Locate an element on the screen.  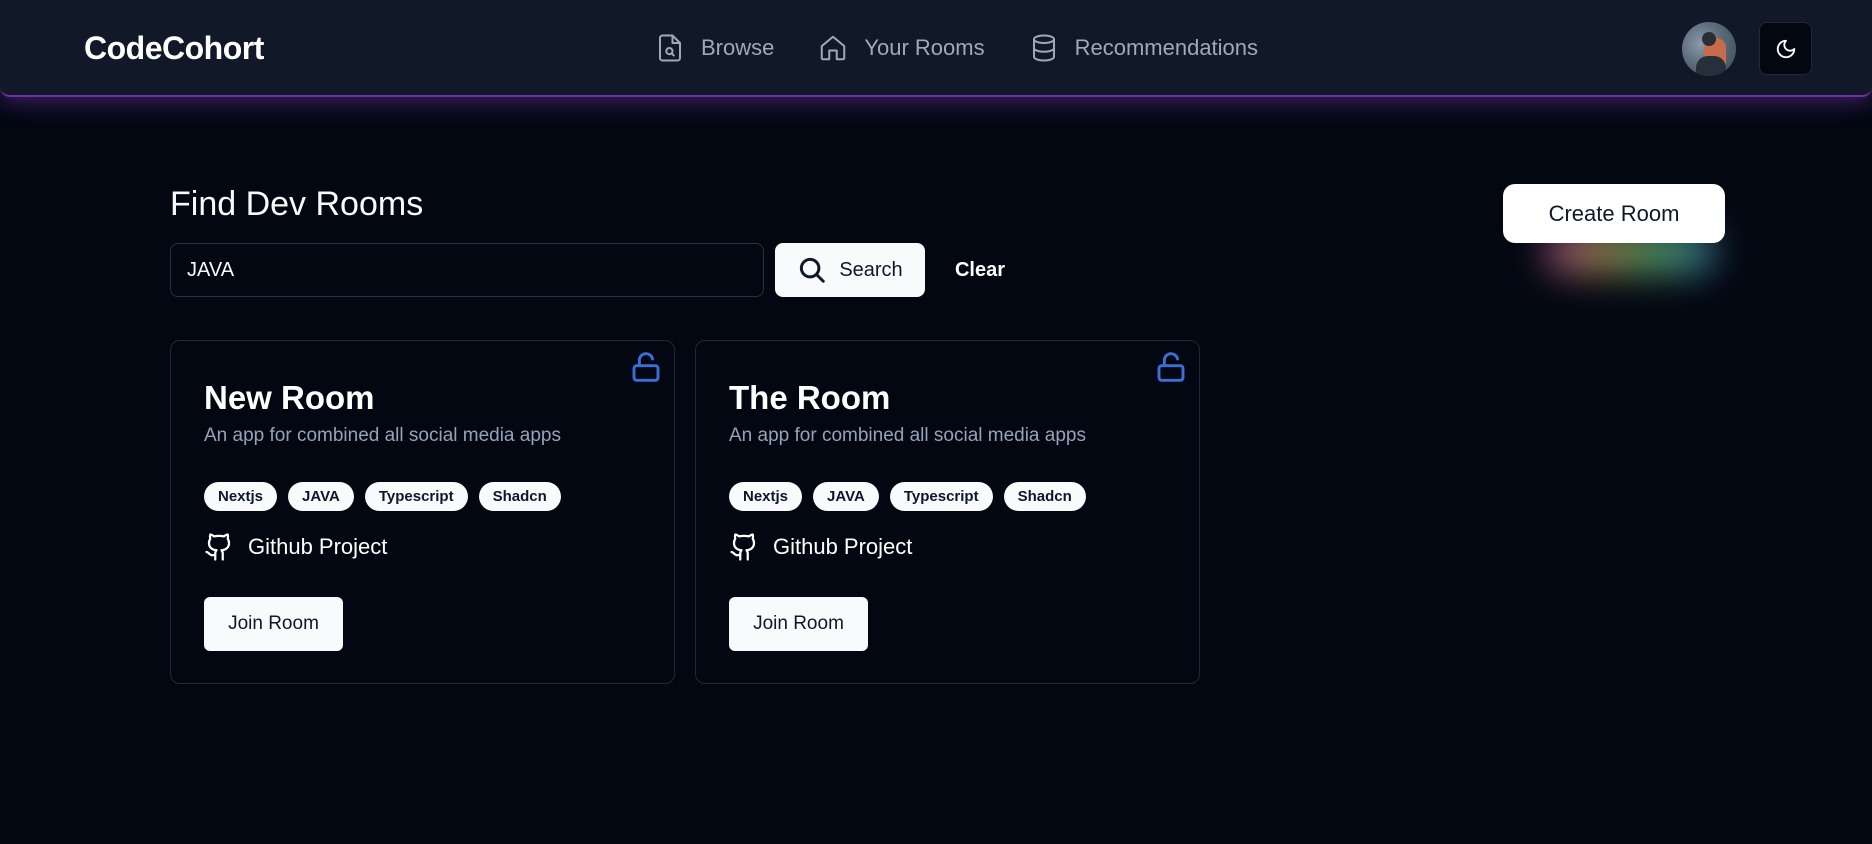
nav-link-recommendations: Recommendations is located at coordinates (1143, 48).